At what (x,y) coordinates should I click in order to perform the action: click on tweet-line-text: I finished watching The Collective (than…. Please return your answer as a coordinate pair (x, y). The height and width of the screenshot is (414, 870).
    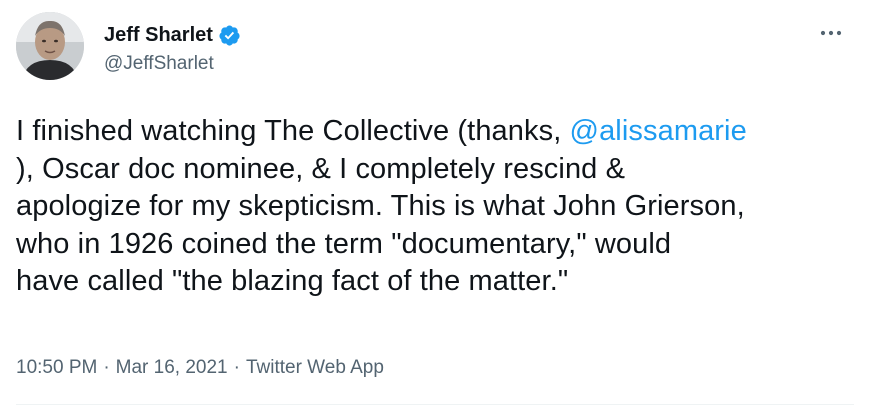
    Looking at the image, I should click on (293, 131).